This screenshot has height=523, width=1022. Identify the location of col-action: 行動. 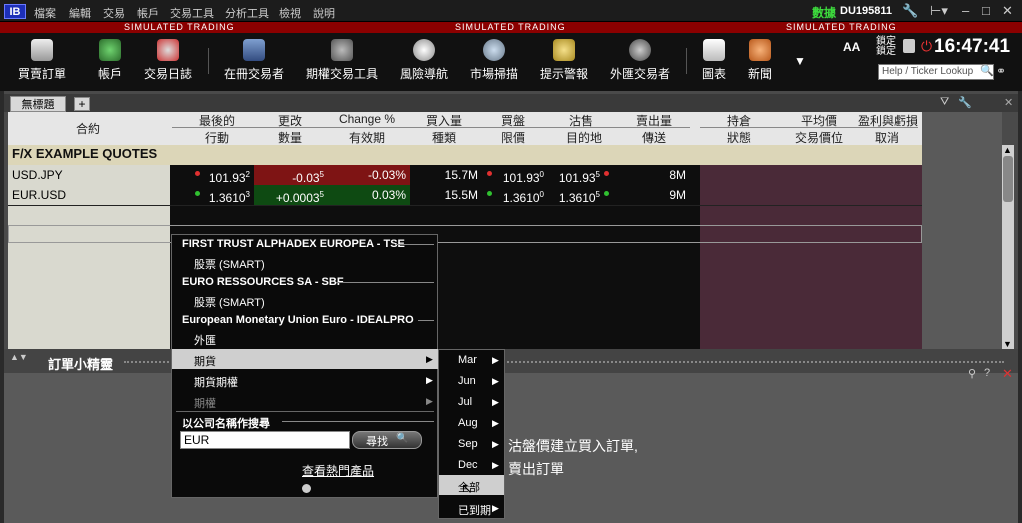
(217, 137).